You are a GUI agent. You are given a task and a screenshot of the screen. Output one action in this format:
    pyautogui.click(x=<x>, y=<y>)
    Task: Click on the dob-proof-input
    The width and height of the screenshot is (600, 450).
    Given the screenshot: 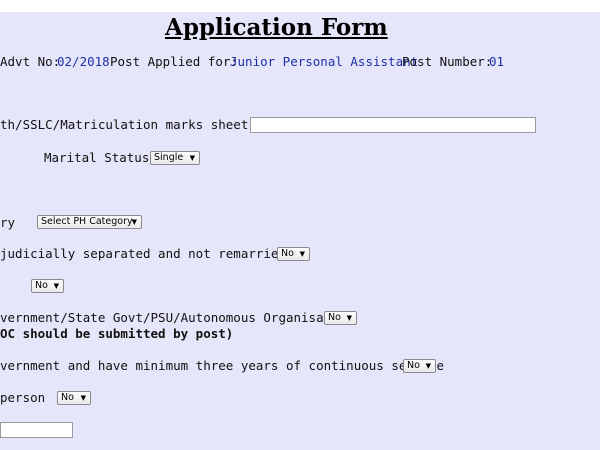 What is the action you would take?
    pyautogui.click(x=393, y=125)
    